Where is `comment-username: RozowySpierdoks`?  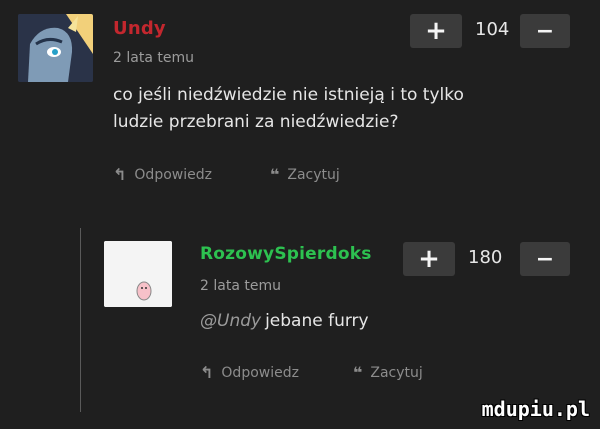
comment-username: RozowySpierdoks is located at coordinates (286, 254).